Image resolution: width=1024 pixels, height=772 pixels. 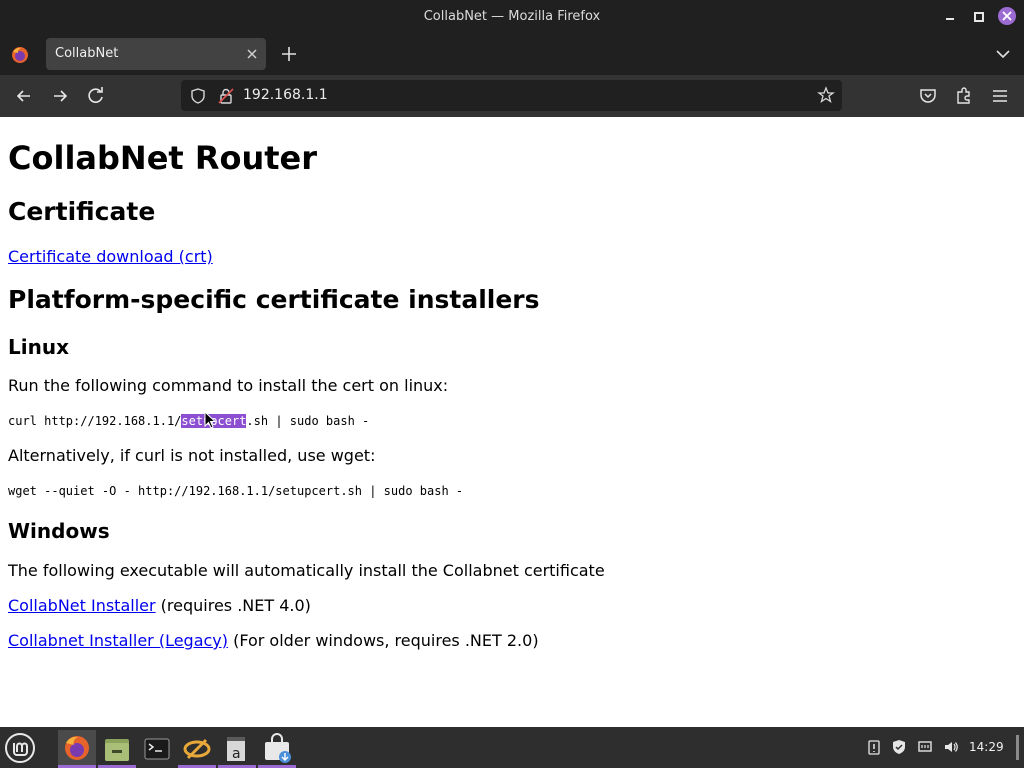 What do you see at coordinates (874, 747) in the screenshot?
I see `clipboard-icon` at bounding box center [874, 747].